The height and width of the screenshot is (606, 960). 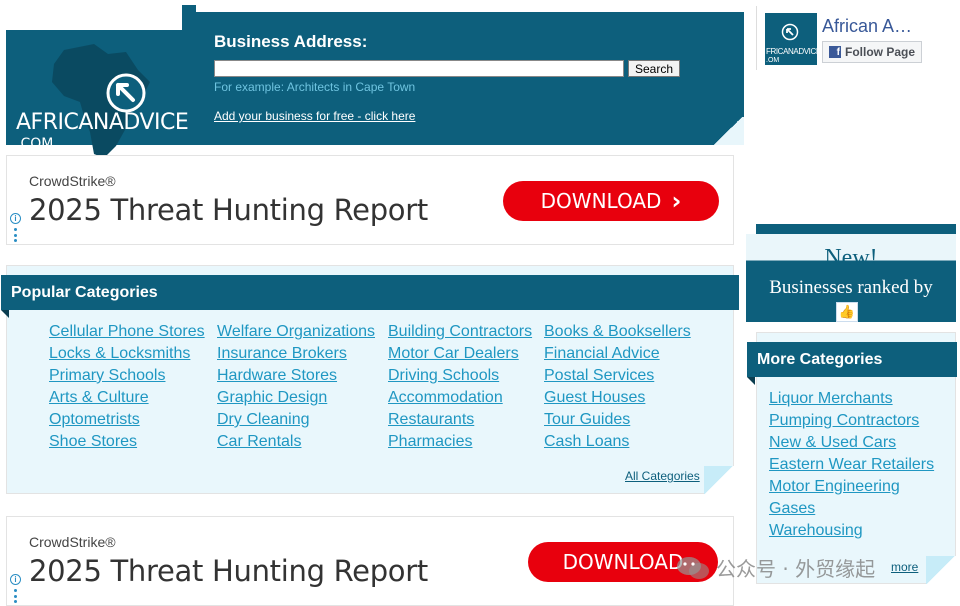 I want to click on promo-subtitle: Businesses ranked by, so click(x=851, y=287).